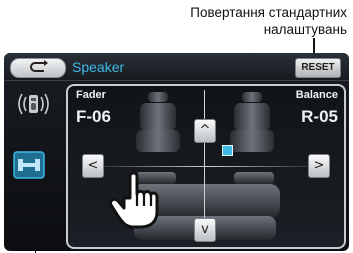 The image size is (353, 253). What do you see at coordinates (316, 95) in the screenshot?
I see `balance-label: Balance` at bounding box center [316, 95].